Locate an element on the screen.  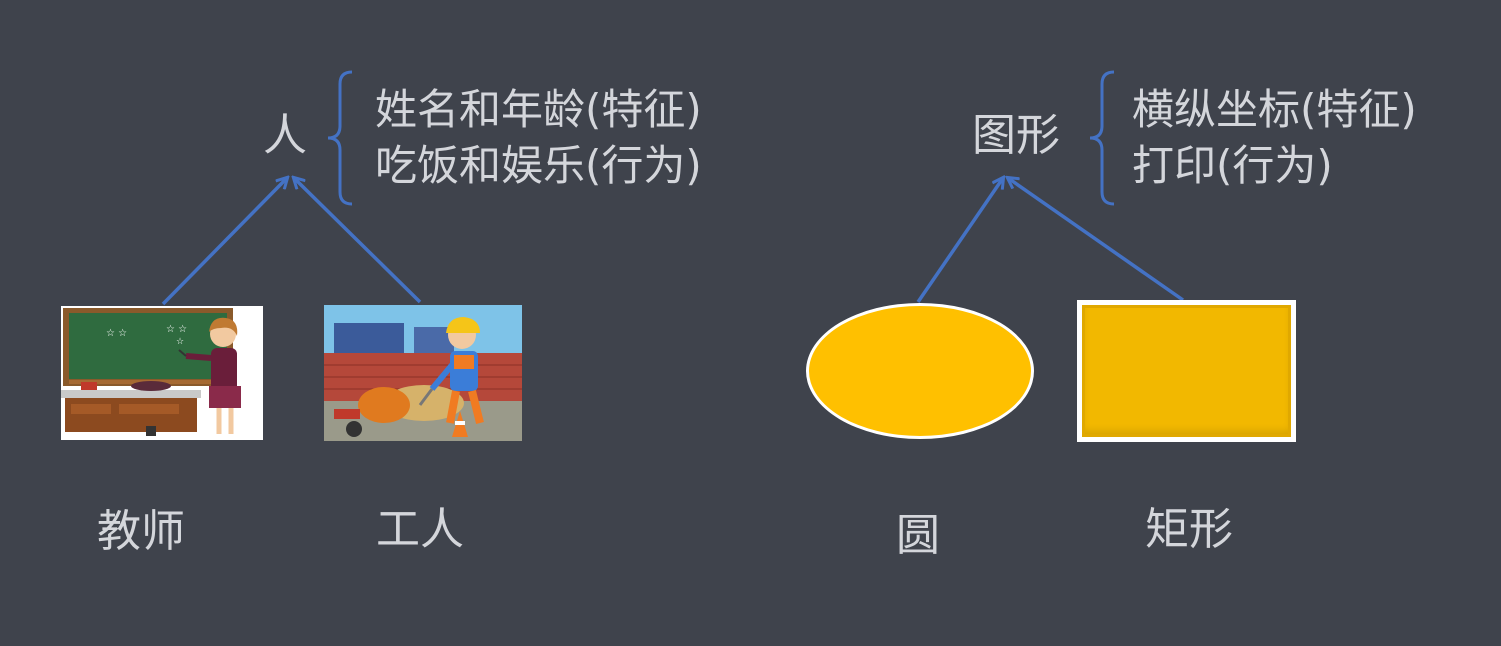
arrow-circle-to-shape is located at coordinates (959, 240).